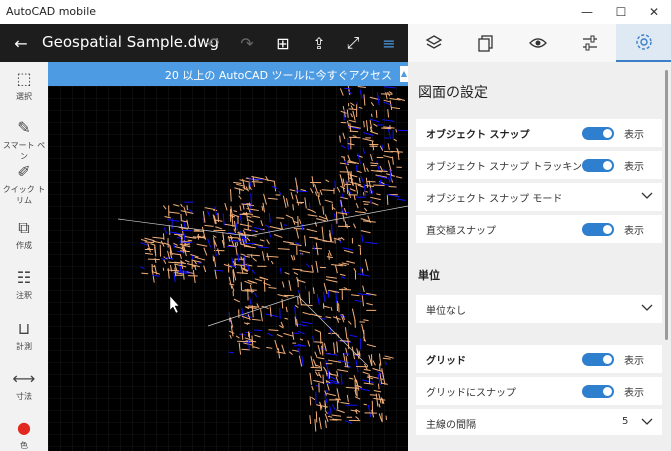 This screenshot has width=671, height=451. I want to click on menu-icon: ≡, so click(389, 43).